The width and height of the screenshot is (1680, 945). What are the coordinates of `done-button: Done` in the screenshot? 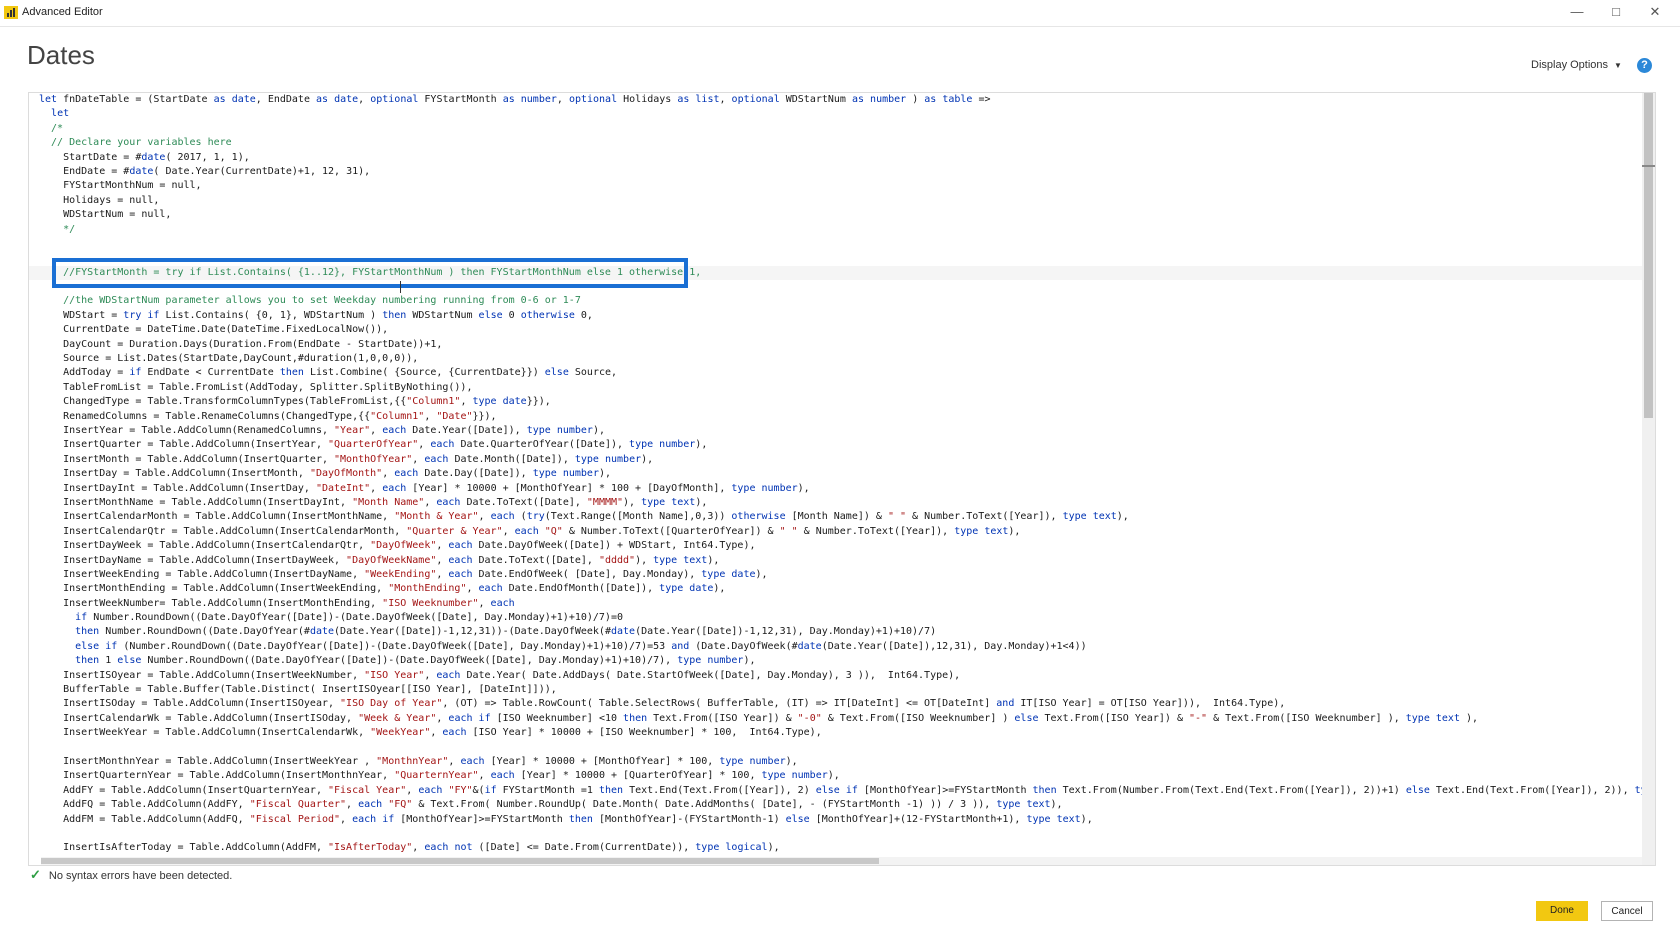 It's located at (1562, 911).